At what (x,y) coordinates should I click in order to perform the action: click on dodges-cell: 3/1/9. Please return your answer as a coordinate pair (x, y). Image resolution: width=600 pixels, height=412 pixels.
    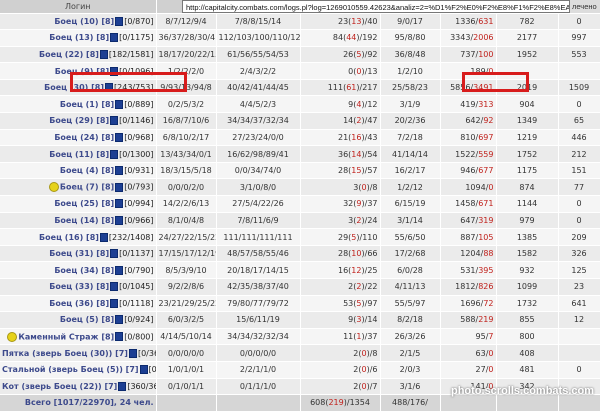
    Looking at the image, I should click on (410, 104).